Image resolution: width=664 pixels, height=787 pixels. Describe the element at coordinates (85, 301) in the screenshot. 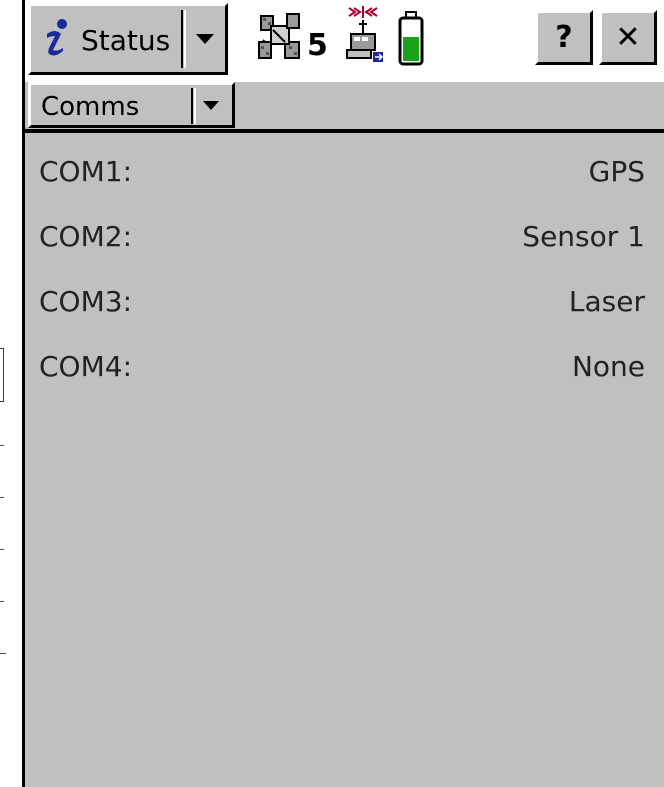

I see `port-label: COM3:` at that location.